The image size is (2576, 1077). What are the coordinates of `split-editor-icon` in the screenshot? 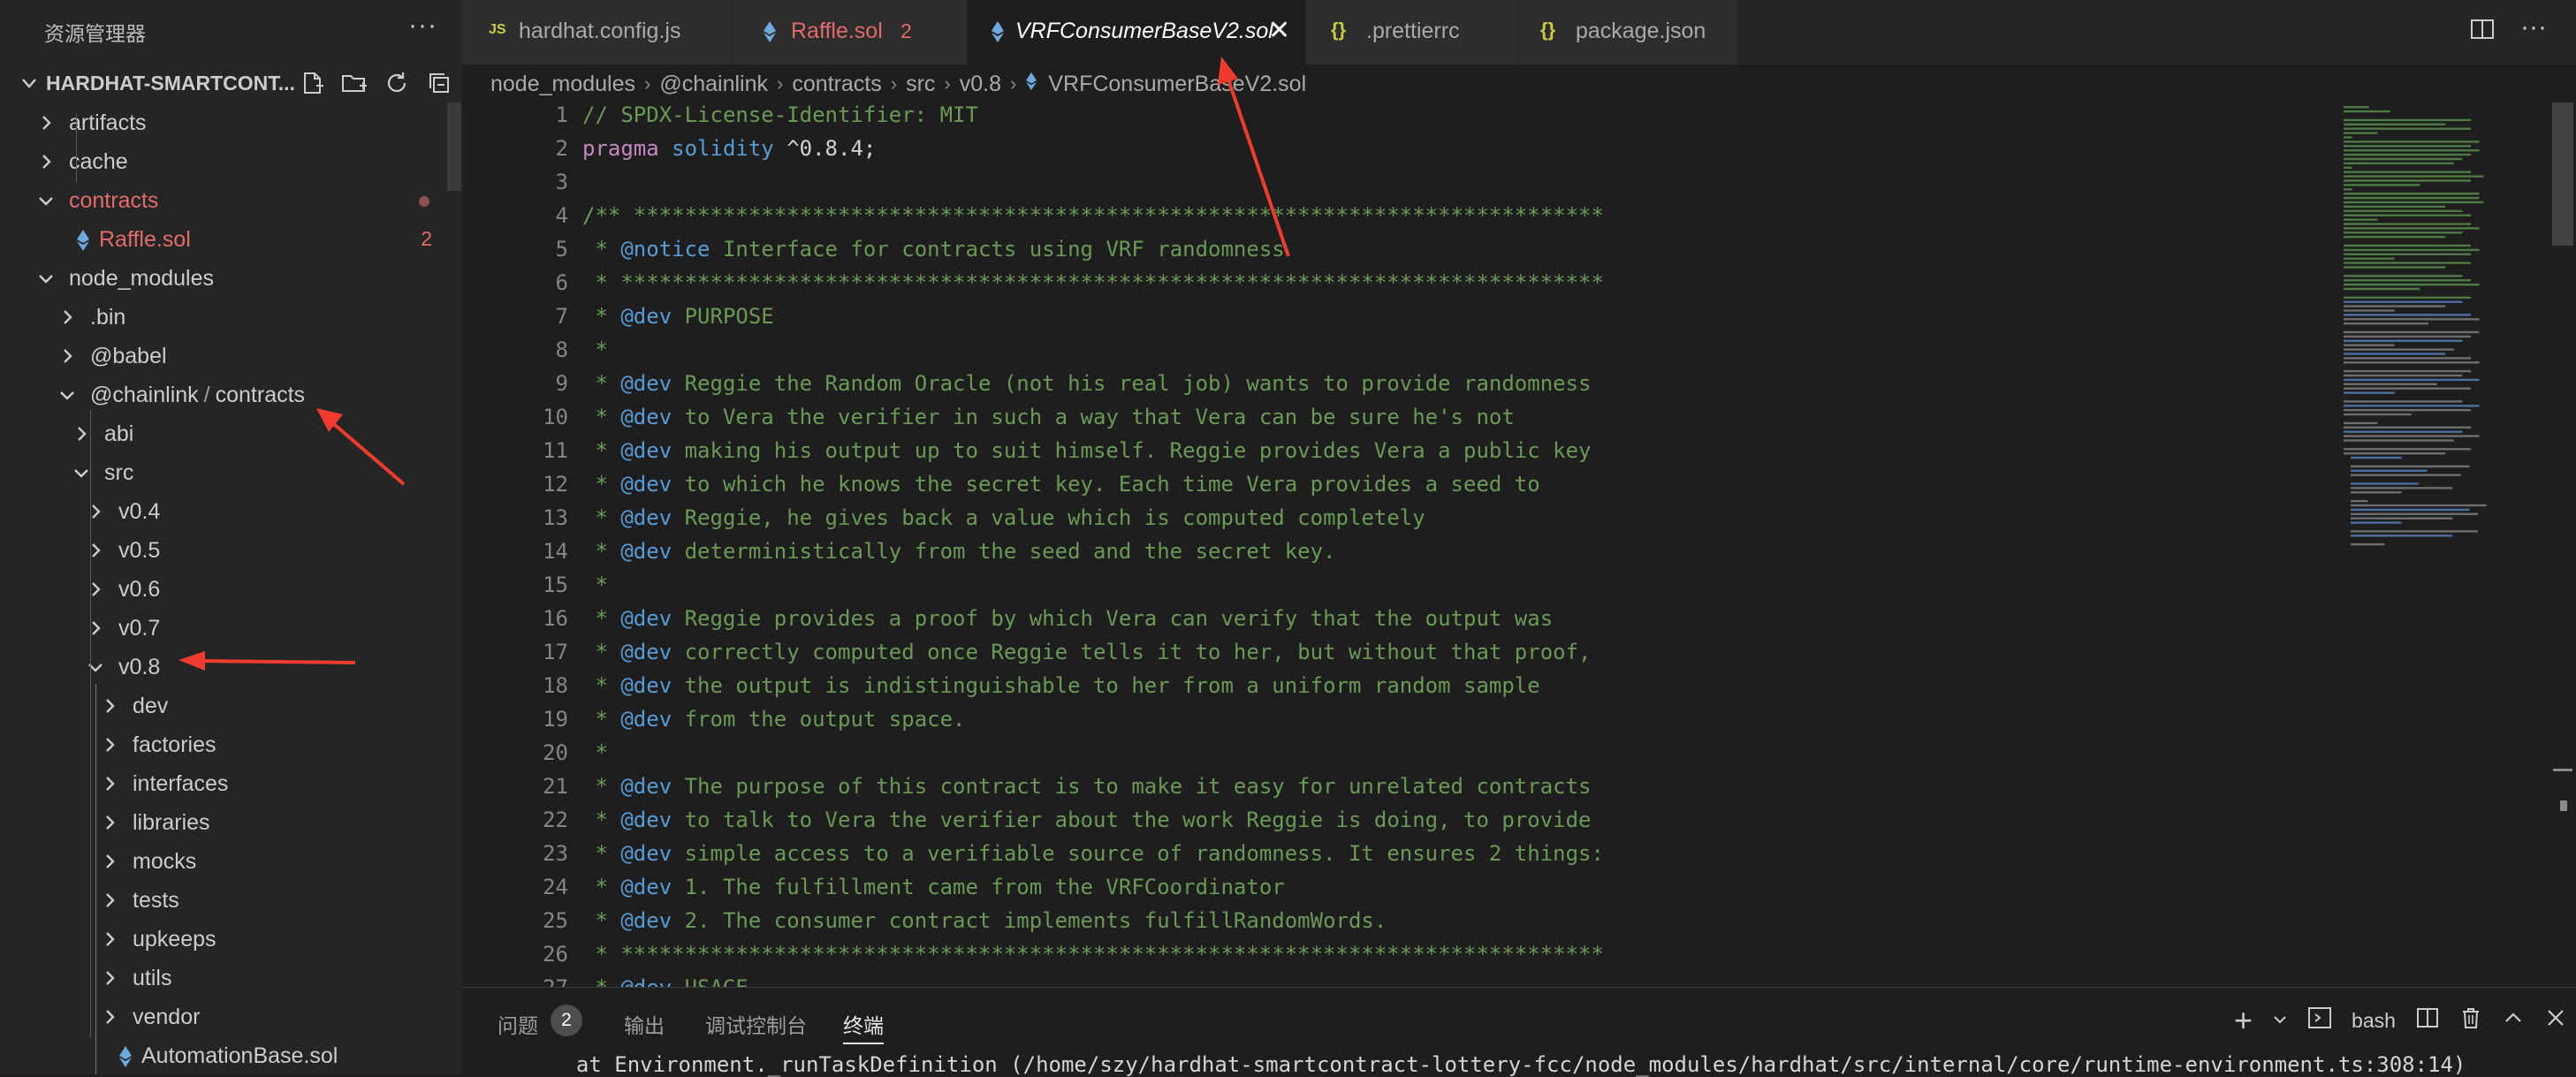 It's located at (2482, 31).